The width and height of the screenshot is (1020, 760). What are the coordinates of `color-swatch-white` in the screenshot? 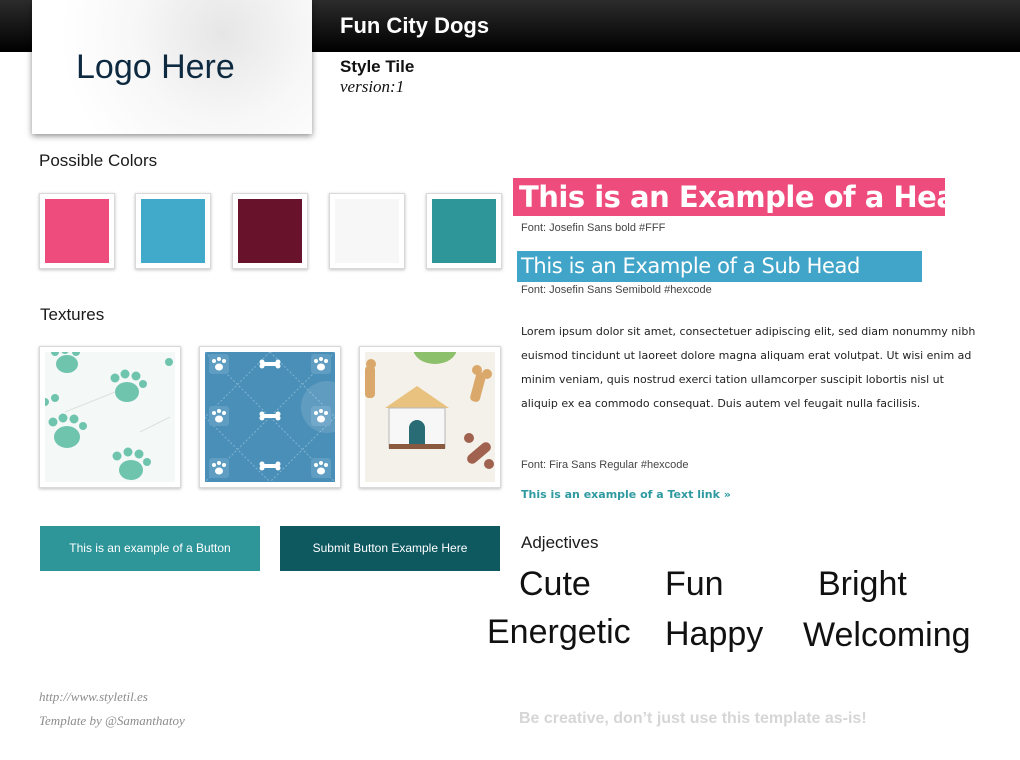 It's located at (367, 231).